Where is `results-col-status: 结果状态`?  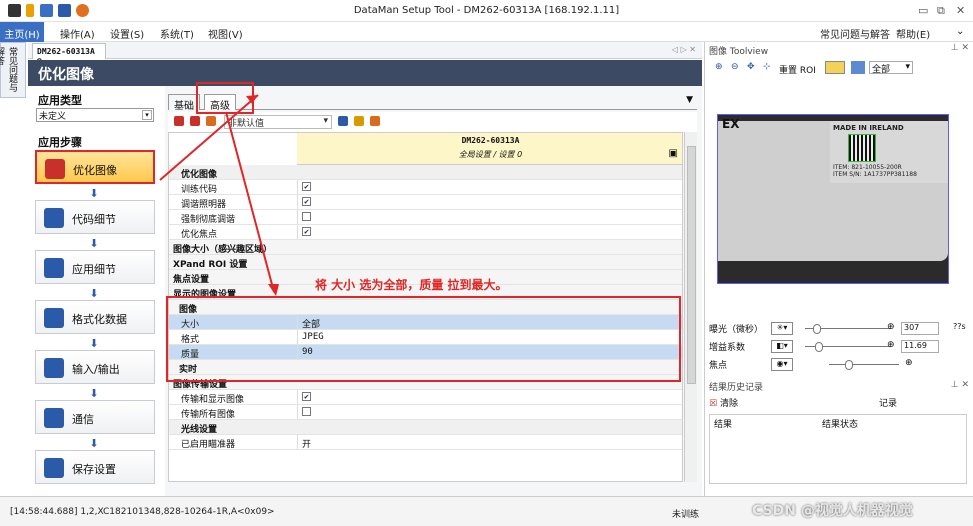
results-col-status: 结果状态 is located at coordinates (840, 425).